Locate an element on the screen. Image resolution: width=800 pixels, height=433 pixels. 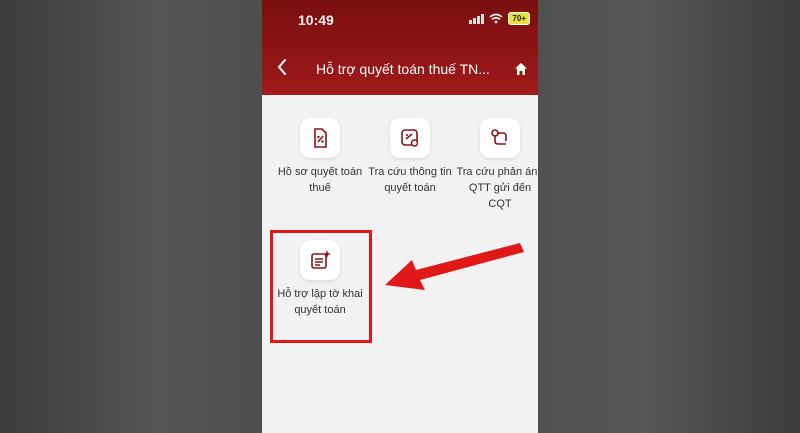
annotation-arrow is located at coordinates (454, 266).